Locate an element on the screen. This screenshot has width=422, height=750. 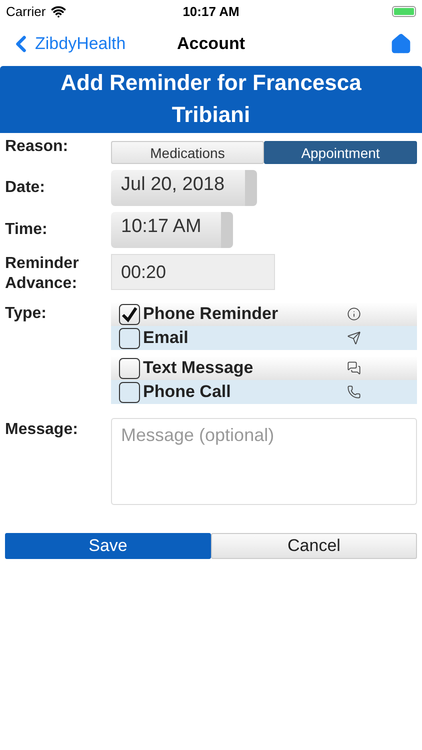
field-label: Time: is located at coordinates (26, 230).